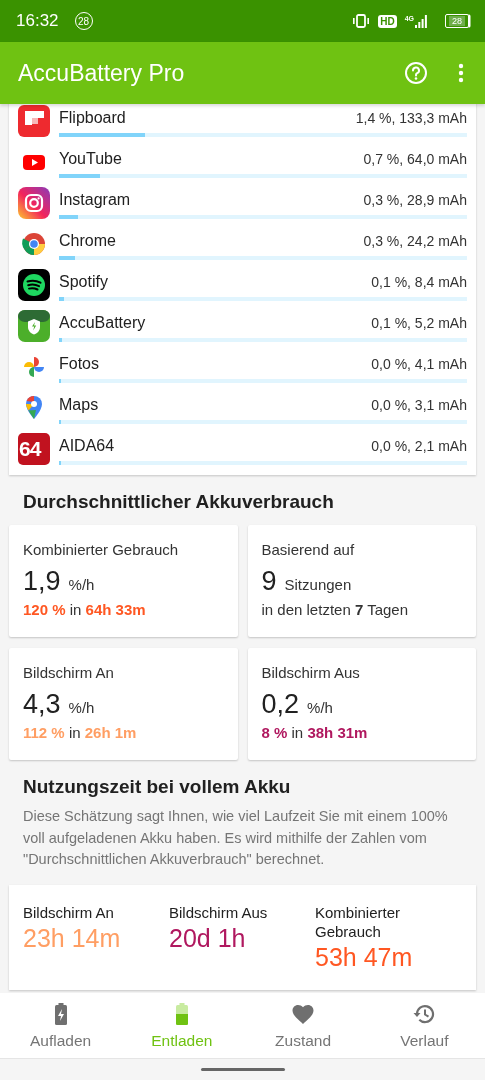 The width and height of the screenshot is (485, 1080). What do you see at coordinates (280, 704) in the screenshot?
I see `stat-value: 0,2` at bounding box center [280, 704].